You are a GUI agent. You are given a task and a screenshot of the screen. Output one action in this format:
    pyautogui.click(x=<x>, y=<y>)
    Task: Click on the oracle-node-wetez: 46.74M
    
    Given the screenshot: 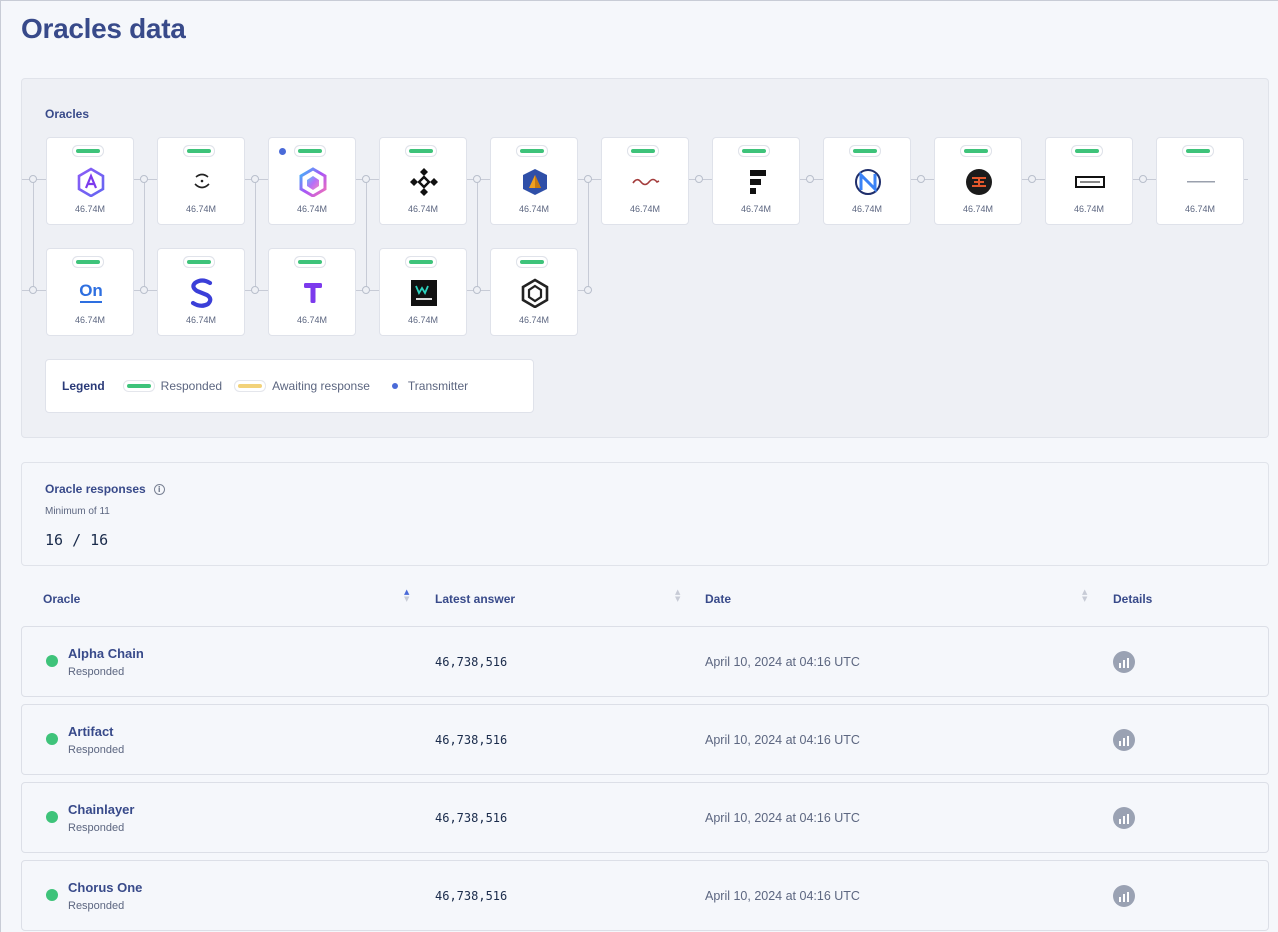 What is the action you would take?
    pyautogui.click(x=423, y=292)
    